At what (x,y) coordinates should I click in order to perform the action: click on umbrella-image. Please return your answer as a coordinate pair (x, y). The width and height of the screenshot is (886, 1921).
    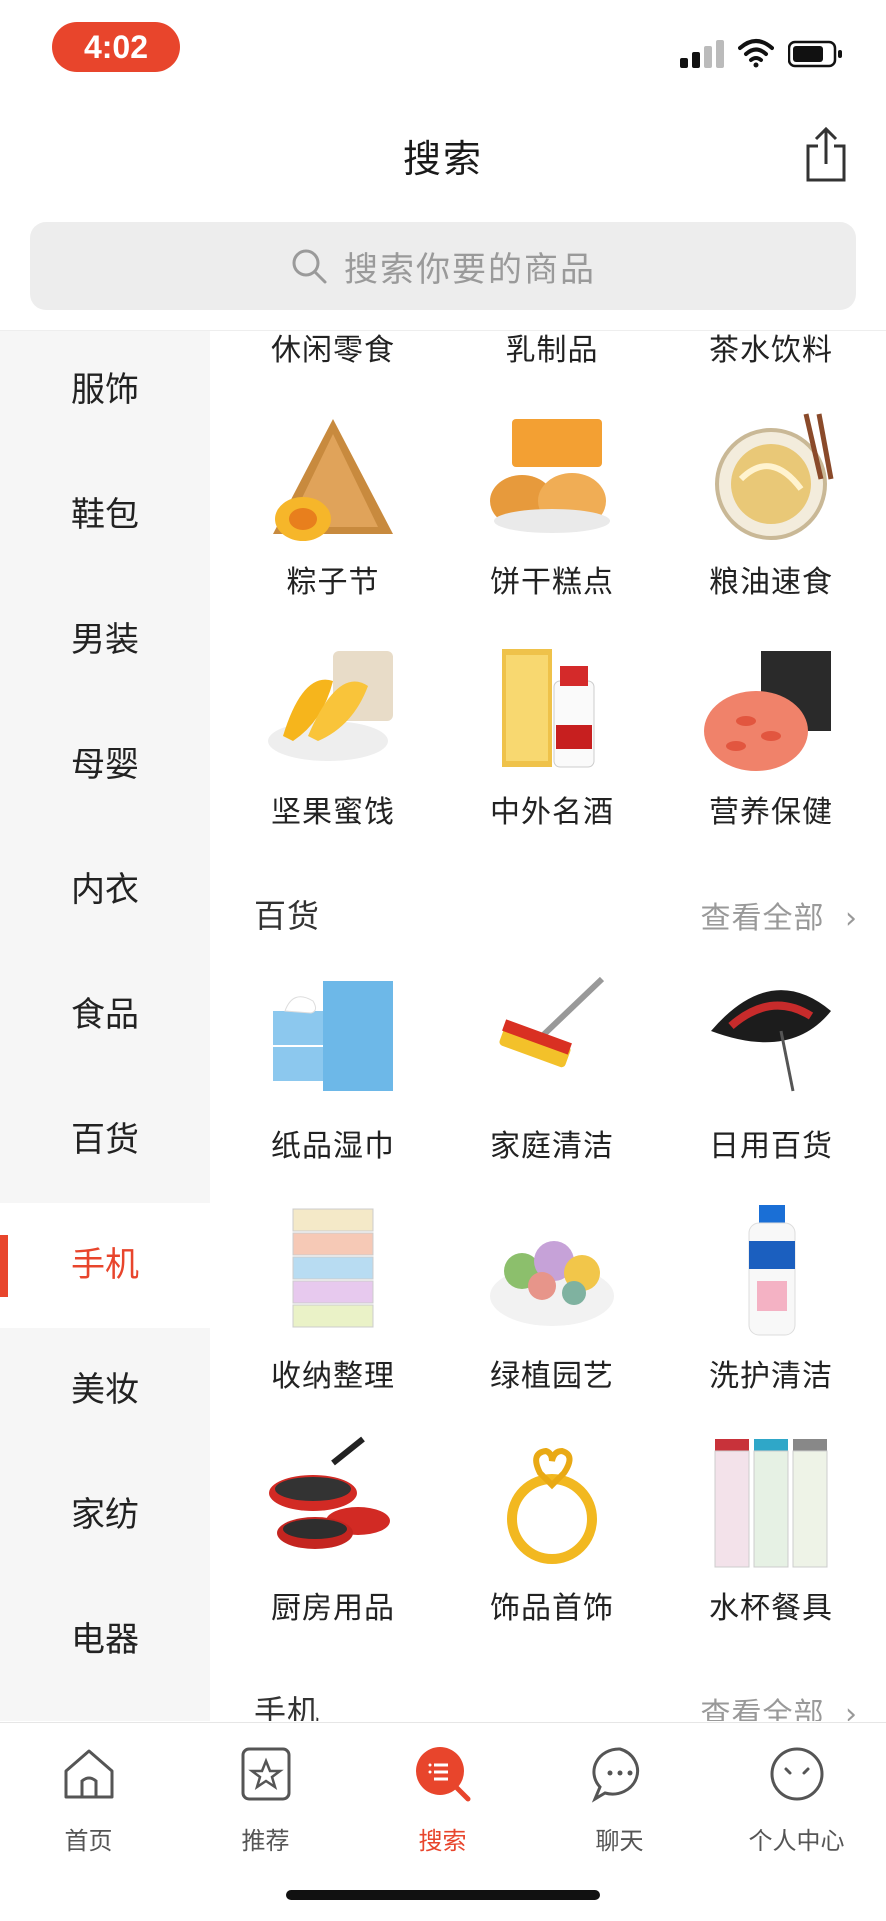
    Looking at the image, I should click on (771, 1041).